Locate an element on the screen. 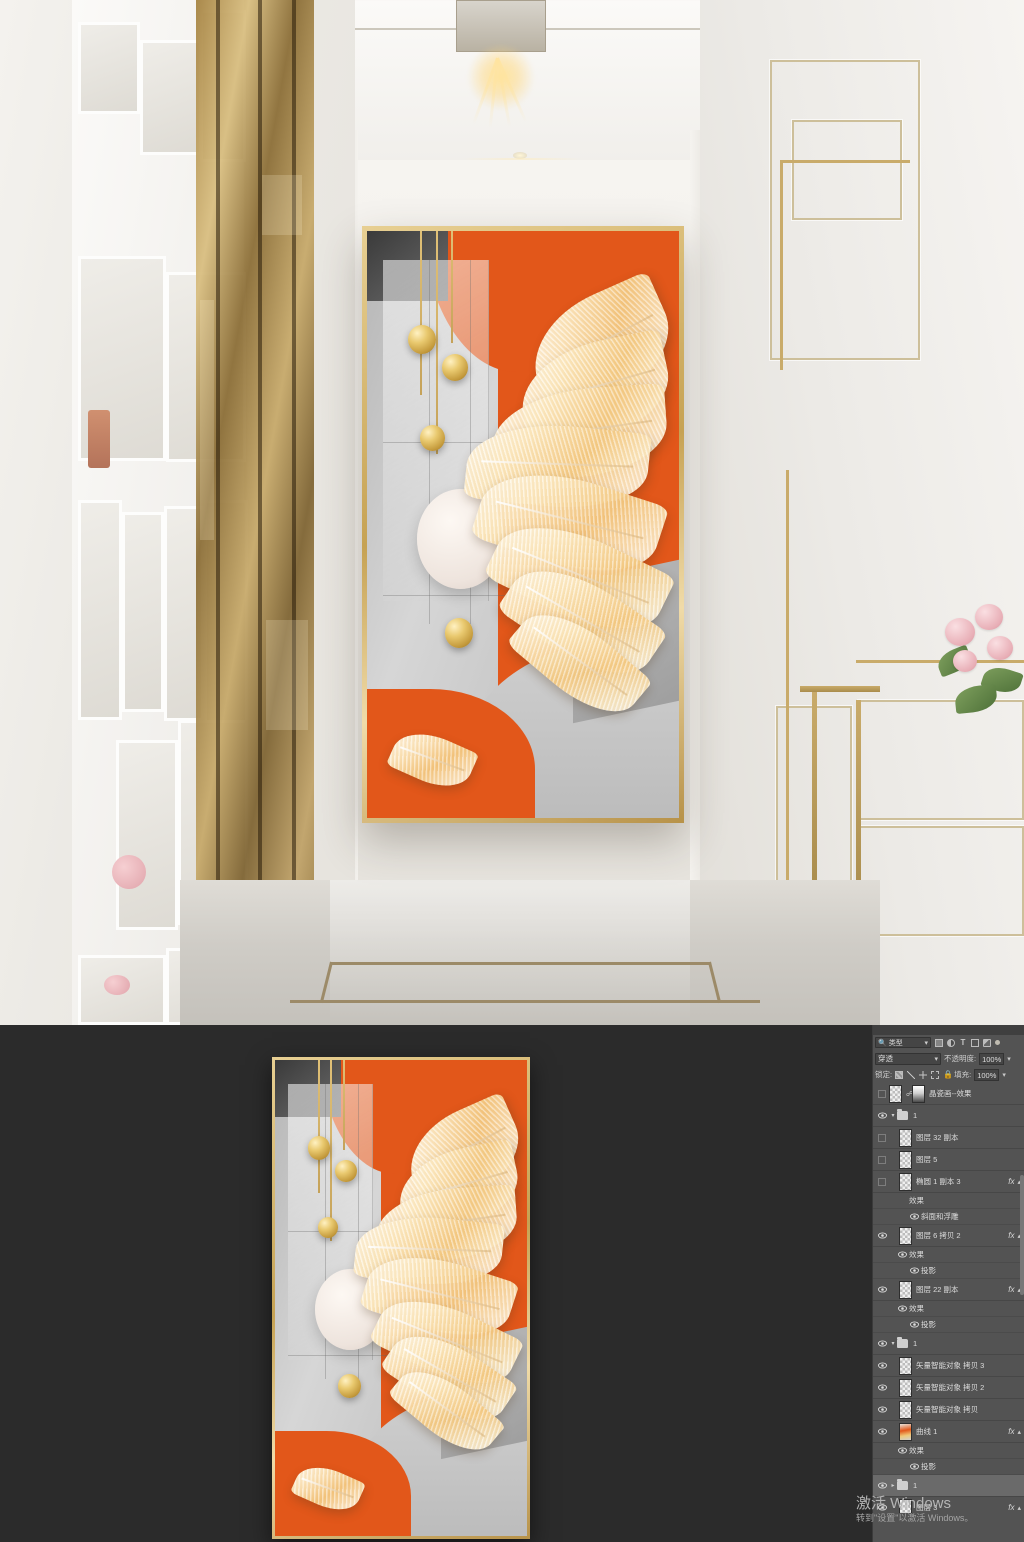  type-filter-icon: T is located at coordinates (963, 1042).